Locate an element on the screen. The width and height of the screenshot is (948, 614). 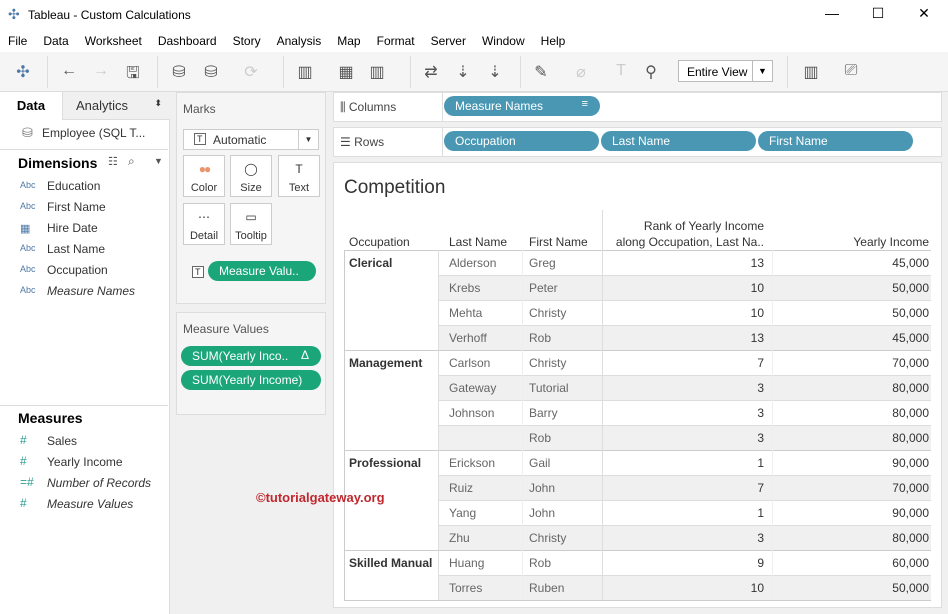
list-view-icon: ☷ is located at coordinates (113, 161).